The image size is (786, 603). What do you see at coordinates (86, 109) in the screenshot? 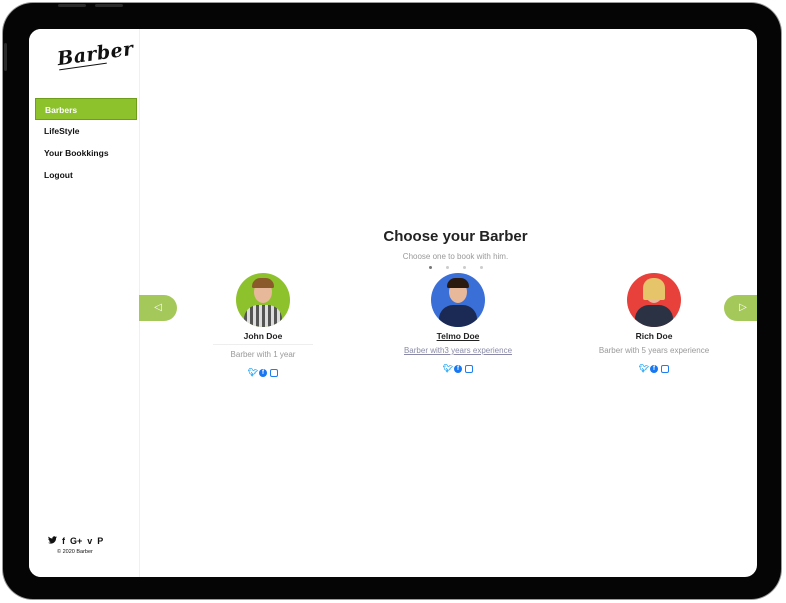
I see `sidebar-item-barbers: Barbers` at bounding box center [86, 109].